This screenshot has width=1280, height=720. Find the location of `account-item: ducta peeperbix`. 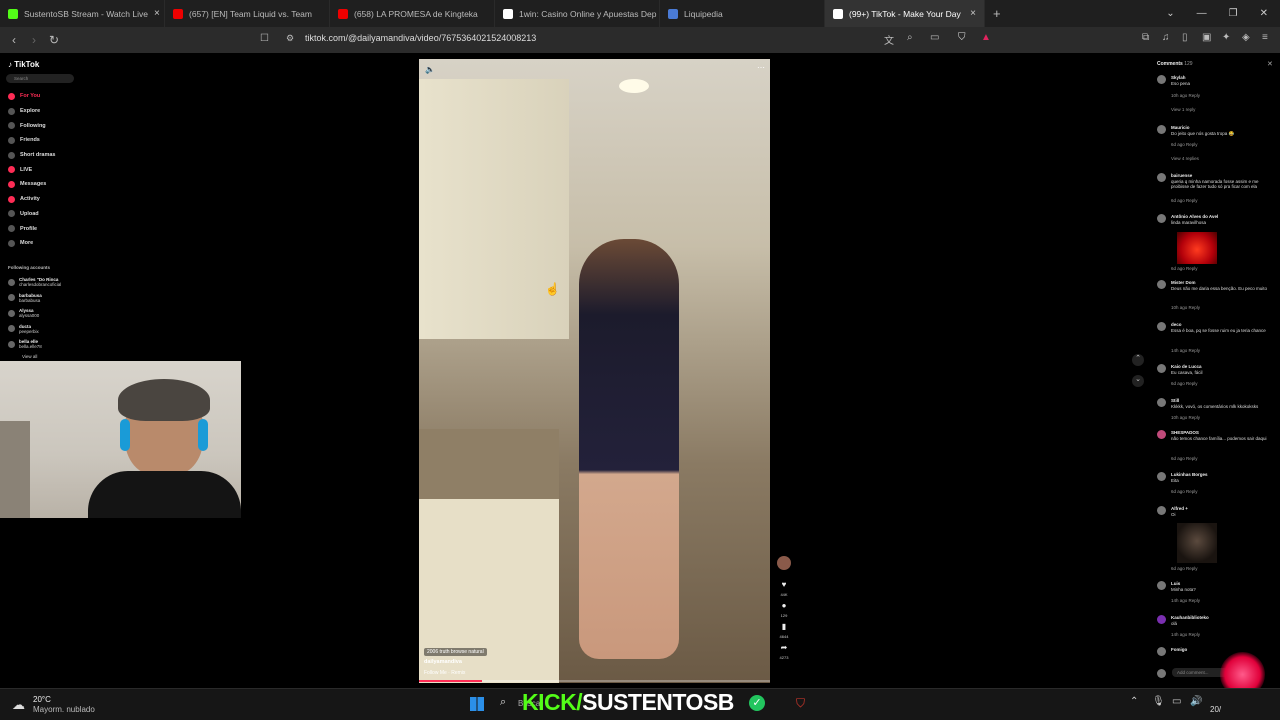

account-item: ducta peeperbix is located at coordinates (40, 329).